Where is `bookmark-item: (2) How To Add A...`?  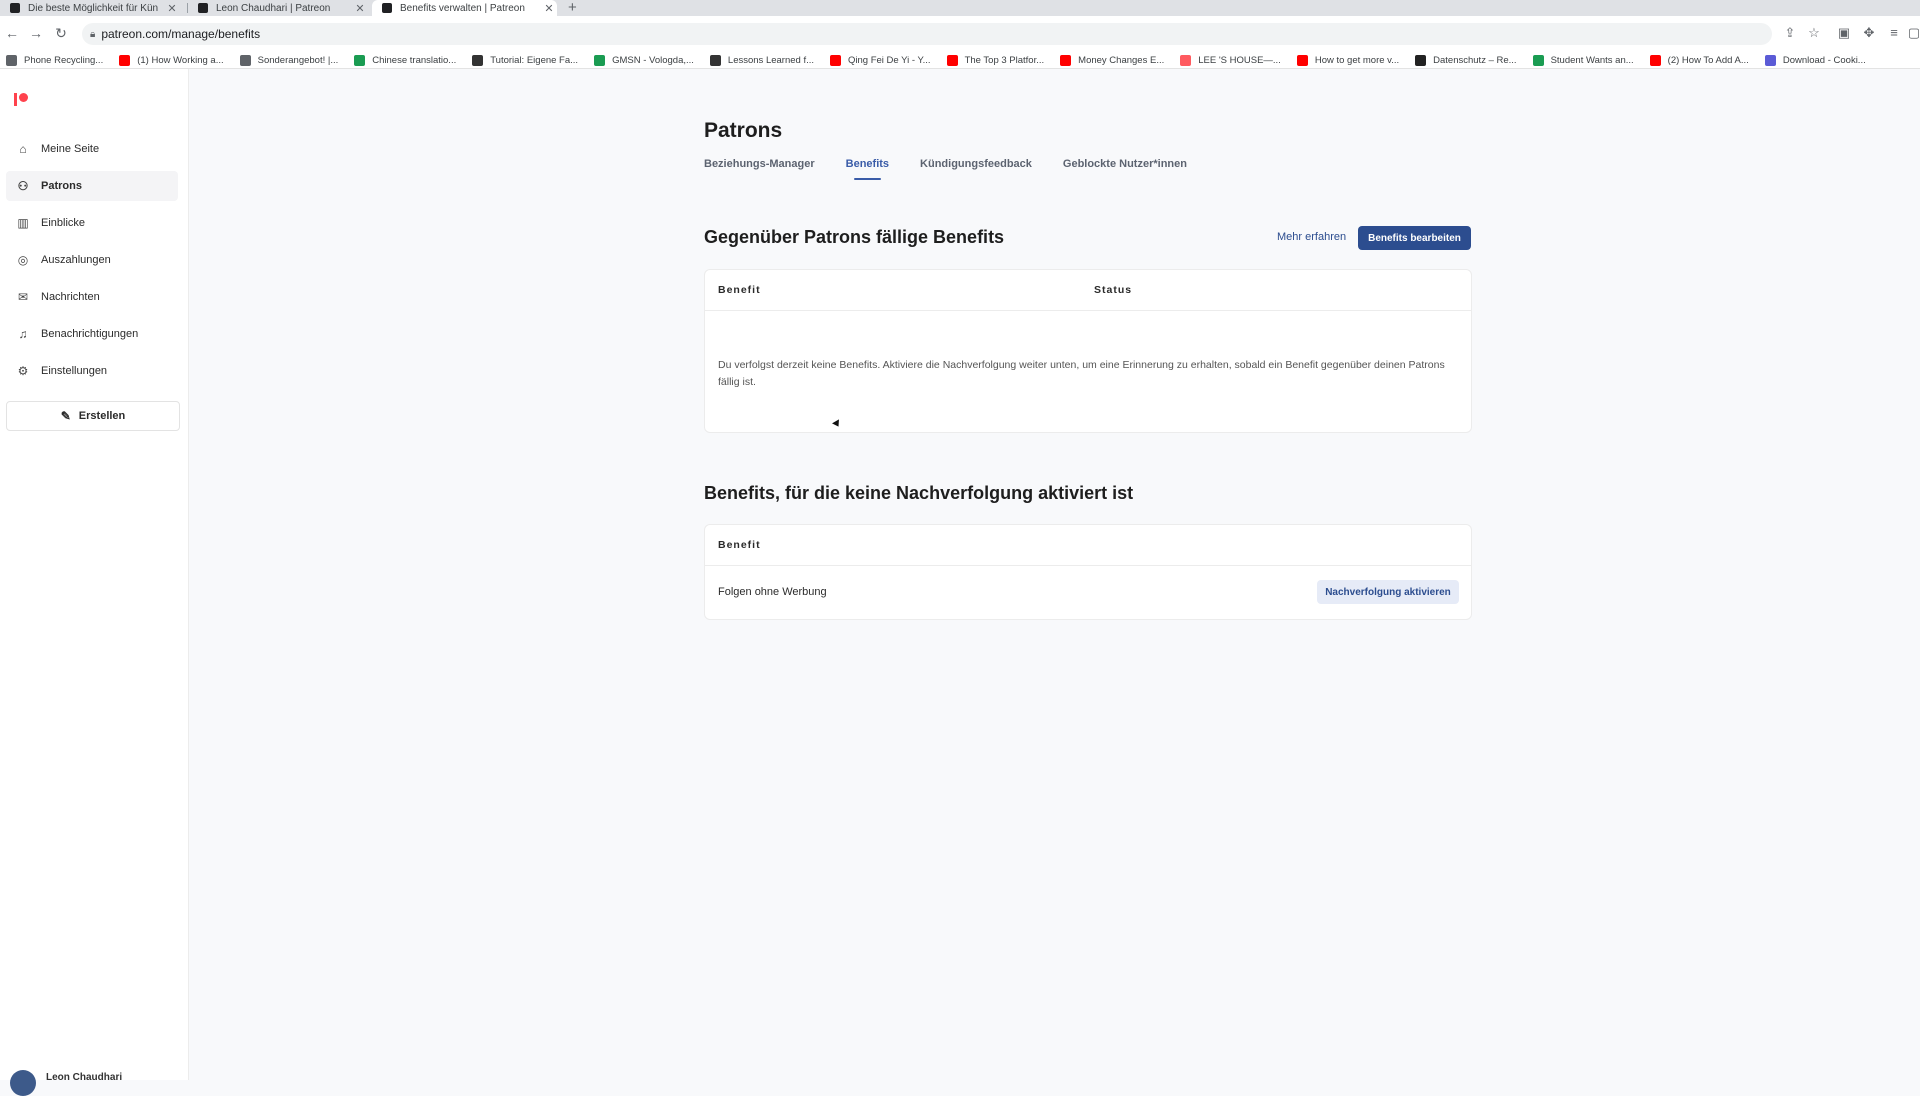 bookmark-item: (2) How To Add A... is located at coordinates (1699, 60).